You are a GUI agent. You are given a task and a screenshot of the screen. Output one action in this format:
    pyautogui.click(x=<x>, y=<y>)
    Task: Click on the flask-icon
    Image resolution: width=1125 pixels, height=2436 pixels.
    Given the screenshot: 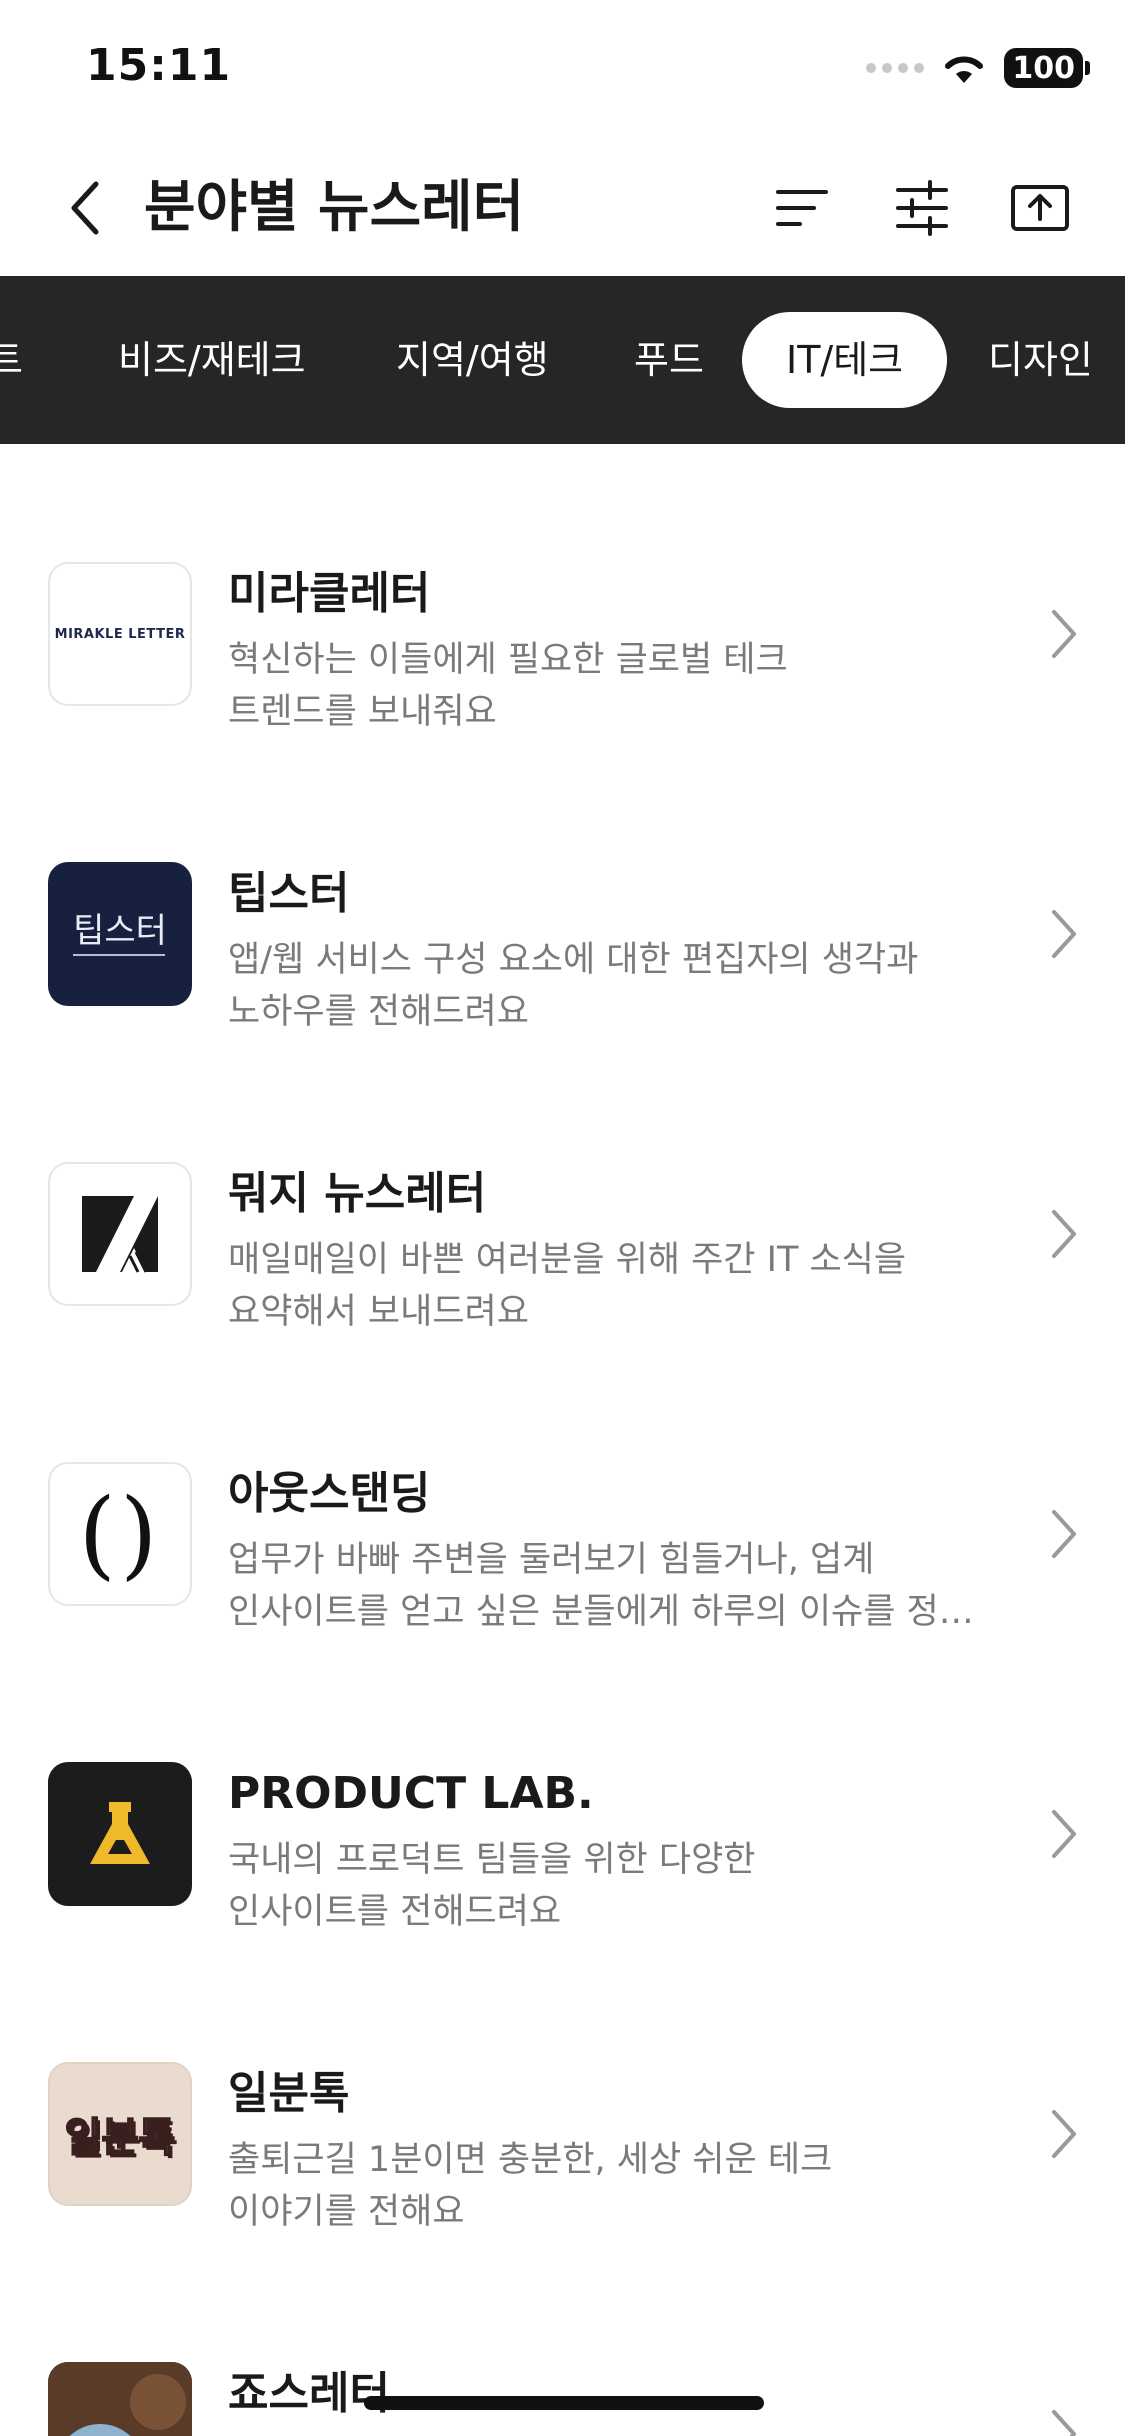 What is the action you would take?
    pyautogui.click(x=120, y=1833)
    